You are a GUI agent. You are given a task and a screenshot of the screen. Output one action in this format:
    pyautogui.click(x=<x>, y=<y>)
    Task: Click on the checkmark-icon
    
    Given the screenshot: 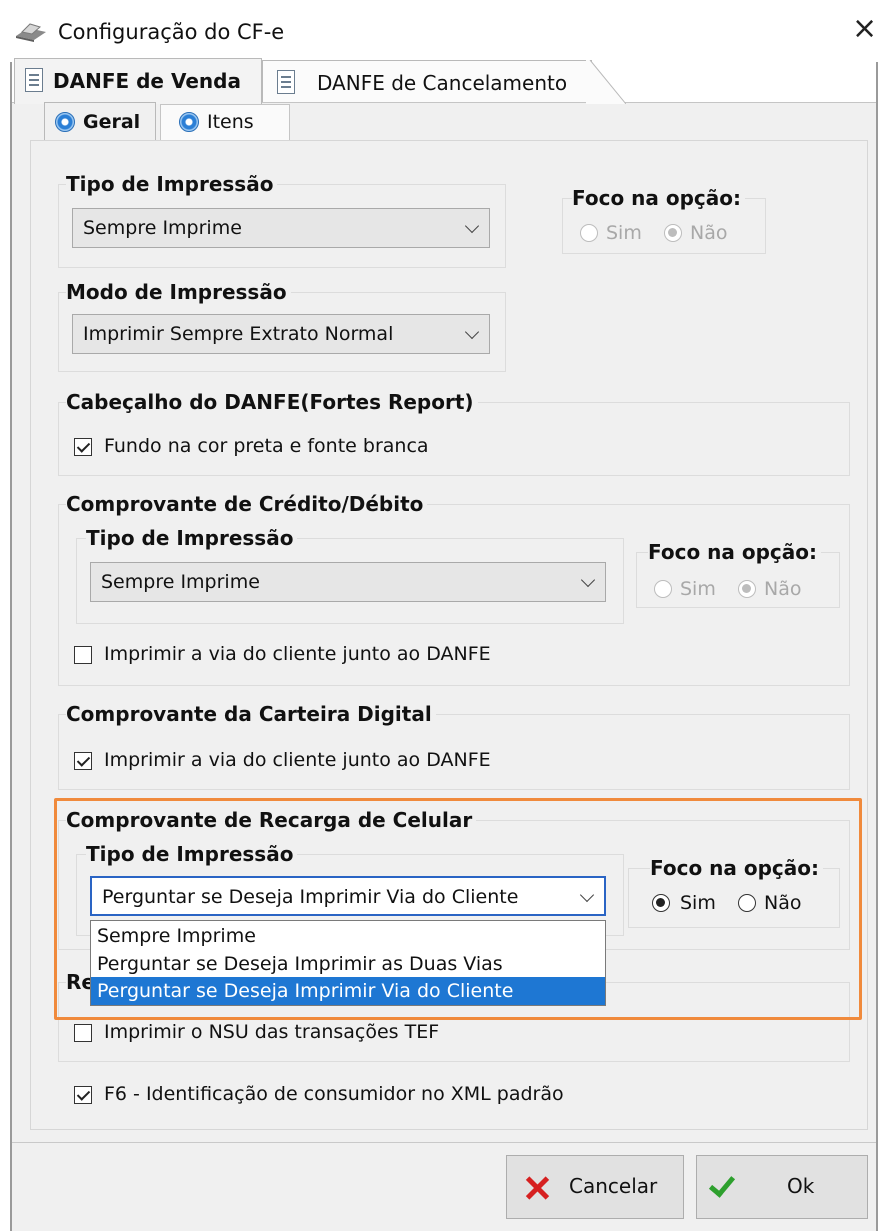 What is the action you would take?
    pyautogui.click(x=722, y=1184)
    